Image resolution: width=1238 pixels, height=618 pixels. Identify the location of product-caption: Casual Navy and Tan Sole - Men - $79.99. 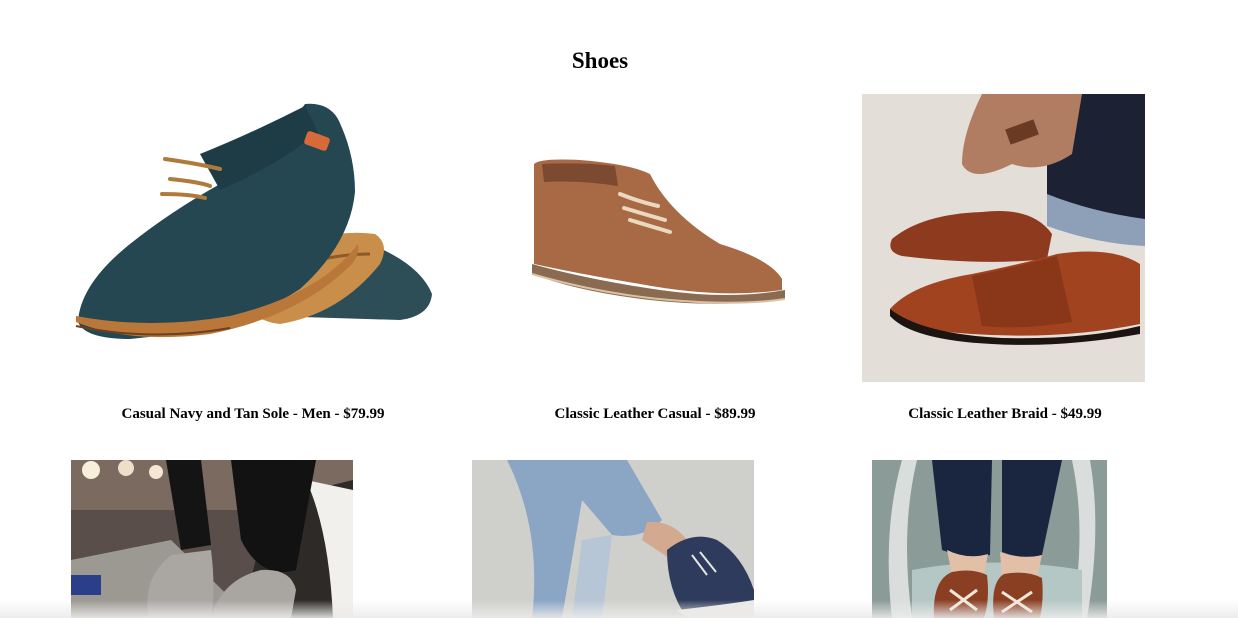
(253, 414).